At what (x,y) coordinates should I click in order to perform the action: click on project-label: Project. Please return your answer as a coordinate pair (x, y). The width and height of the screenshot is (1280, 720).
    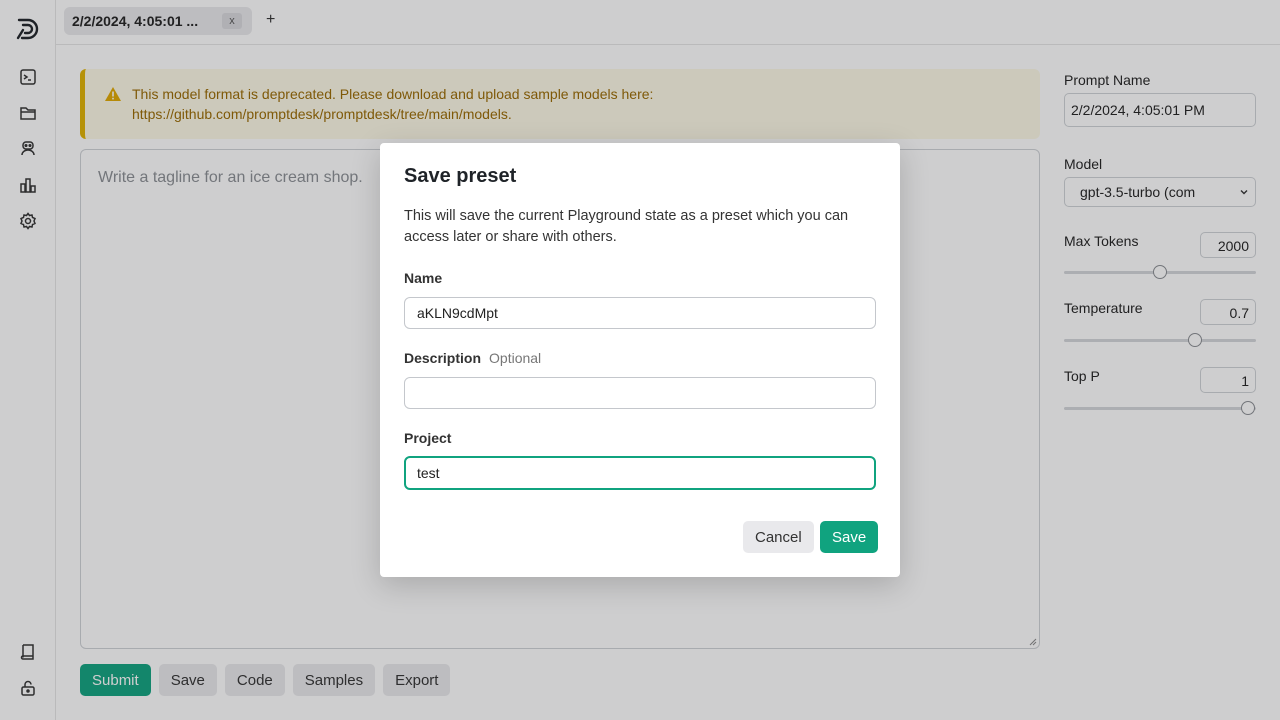
    Looking at the image, I should click on (428, 438).